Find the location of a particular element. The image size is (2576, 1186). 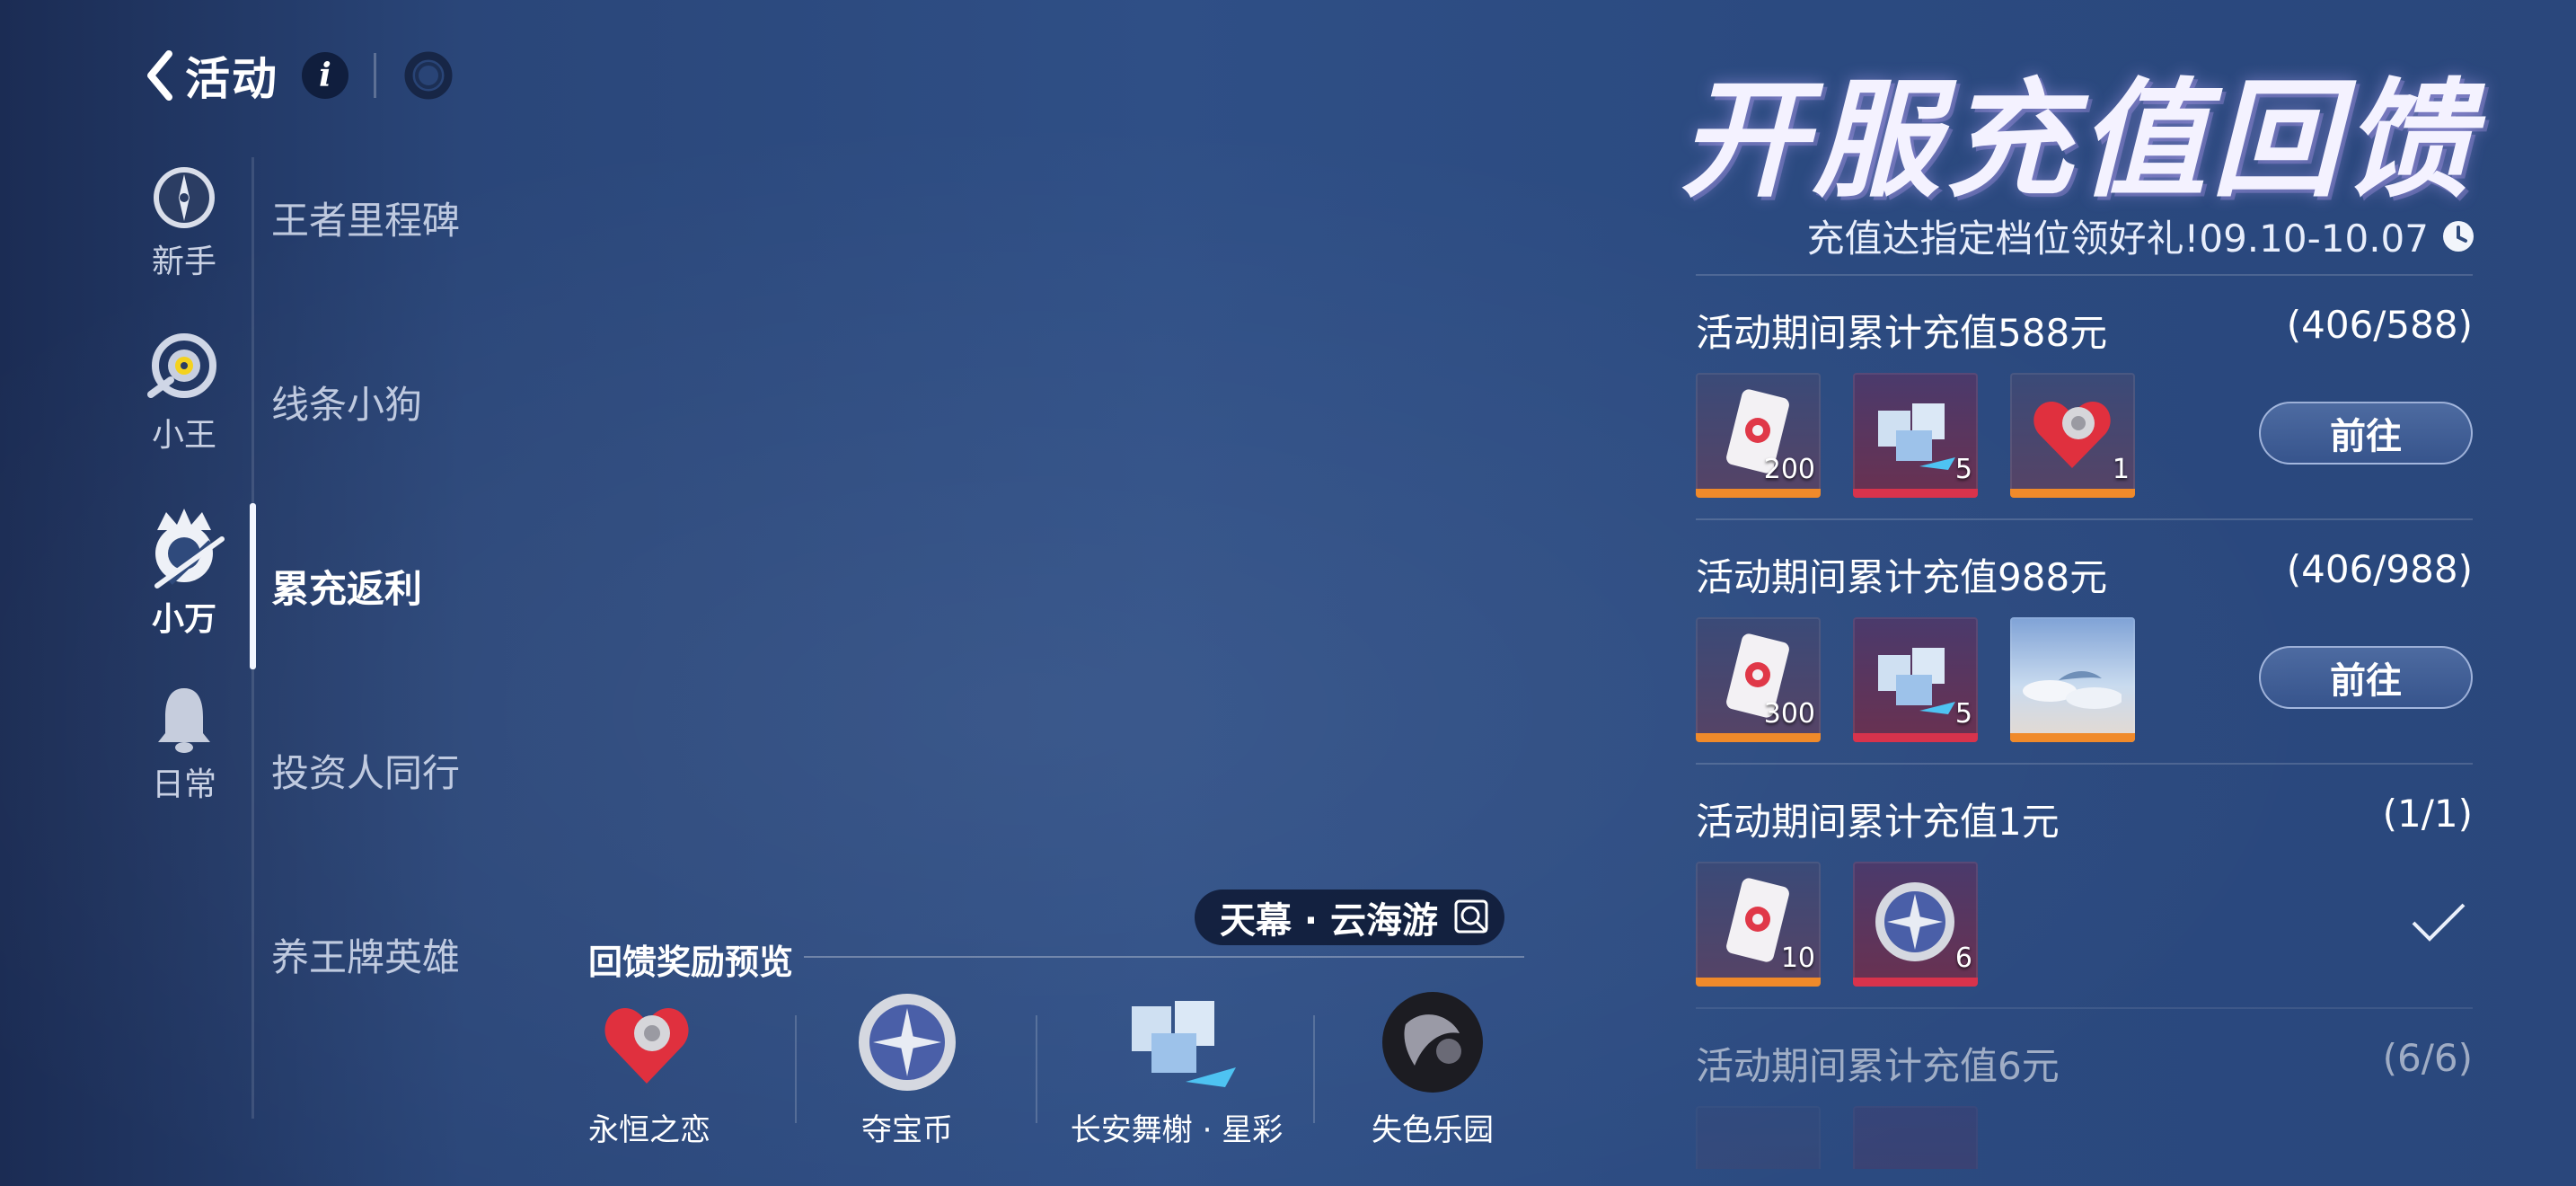

reward-item: 10 is located at coordinates (1758, 924).